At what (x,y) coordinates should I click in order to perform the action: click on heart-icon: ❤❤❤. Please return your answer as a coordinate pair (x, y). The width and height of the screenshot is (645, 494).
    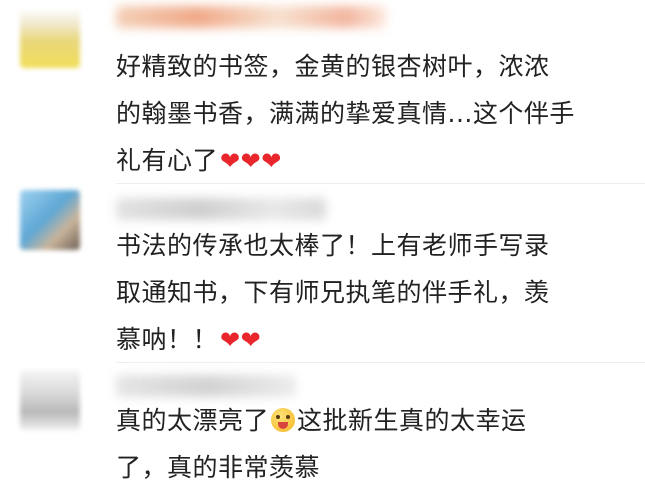
    Looking at the image, I should click on (251, 161).